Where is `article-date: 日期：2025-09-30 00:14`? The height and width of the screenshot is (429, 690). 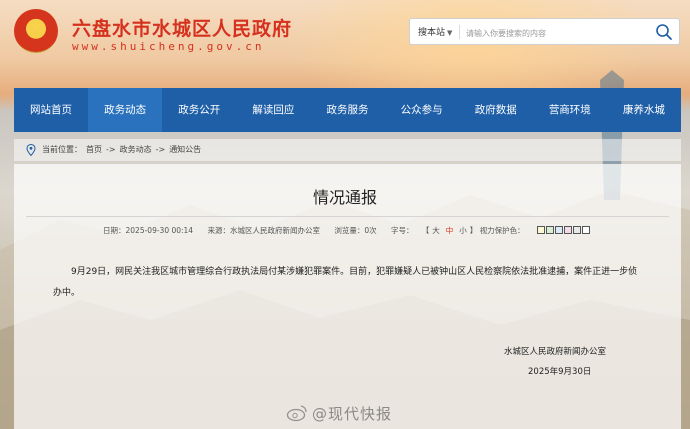 article-date: 日期：2025-09-30 00:14 is located at coordinates (148, 230).